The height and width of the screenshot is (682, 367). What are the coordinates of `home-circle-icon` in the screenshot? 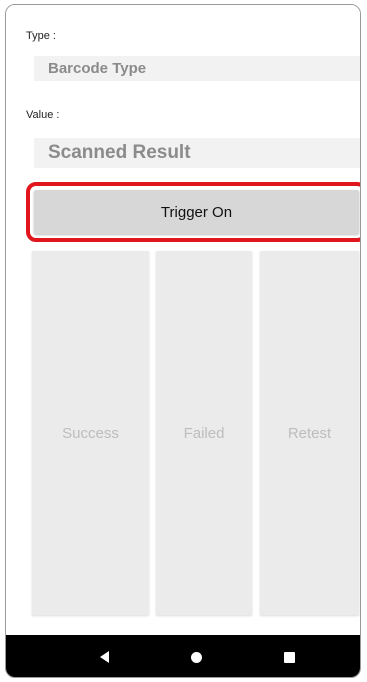 It's located at (196, 657).